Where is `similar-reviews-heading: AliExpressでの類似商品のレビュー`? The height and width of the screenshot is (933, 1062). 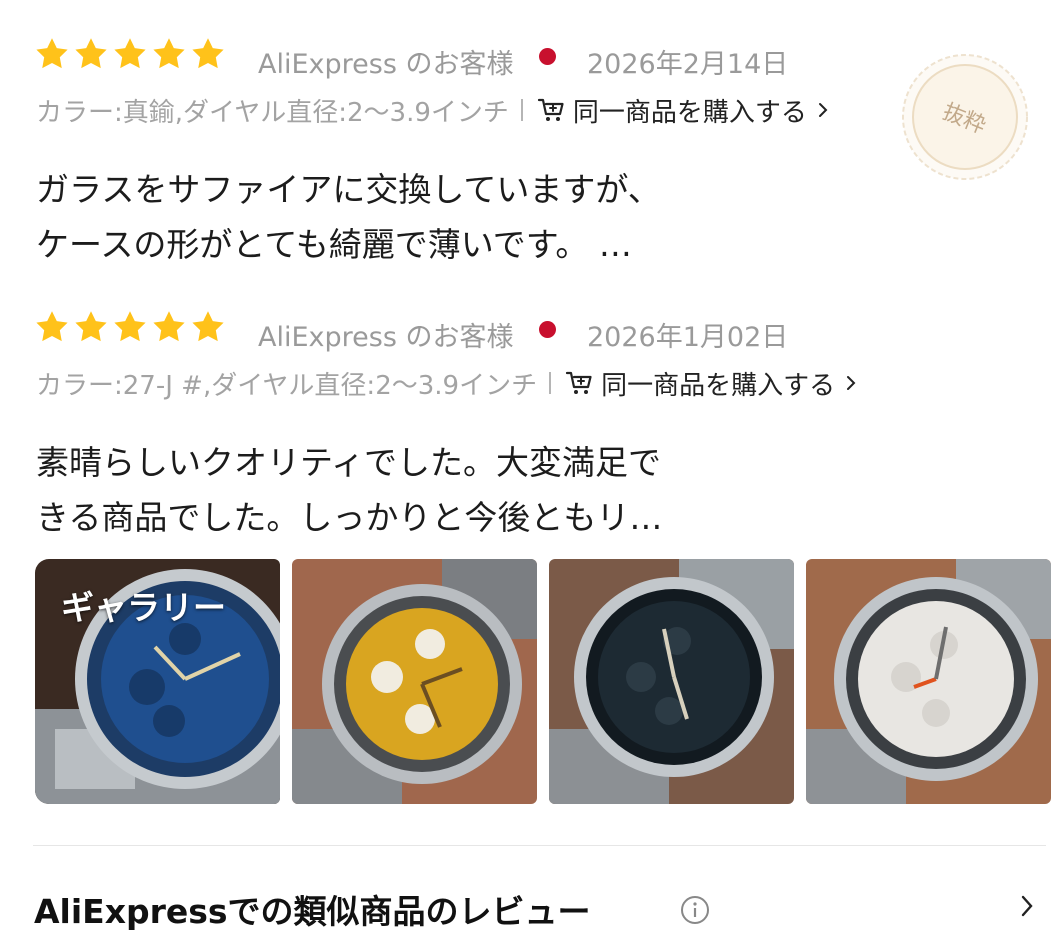
similar-reviews-heading: AliExpressでの類似商品のレビュー is located at coordinates (312, 909).